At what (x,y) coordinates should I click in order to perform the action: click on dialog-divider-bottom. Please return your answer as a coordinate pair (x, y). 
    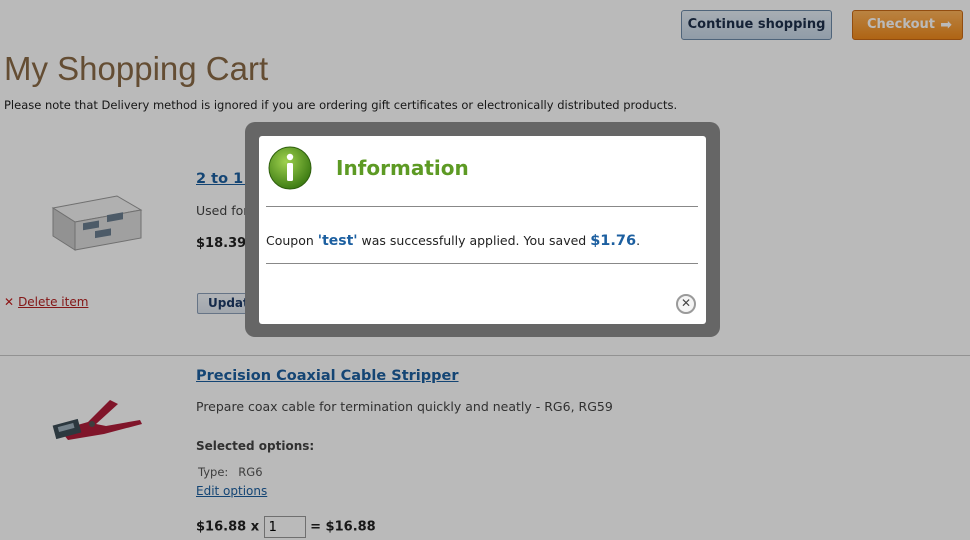
    Looking at the image, I should click on (482, 263).